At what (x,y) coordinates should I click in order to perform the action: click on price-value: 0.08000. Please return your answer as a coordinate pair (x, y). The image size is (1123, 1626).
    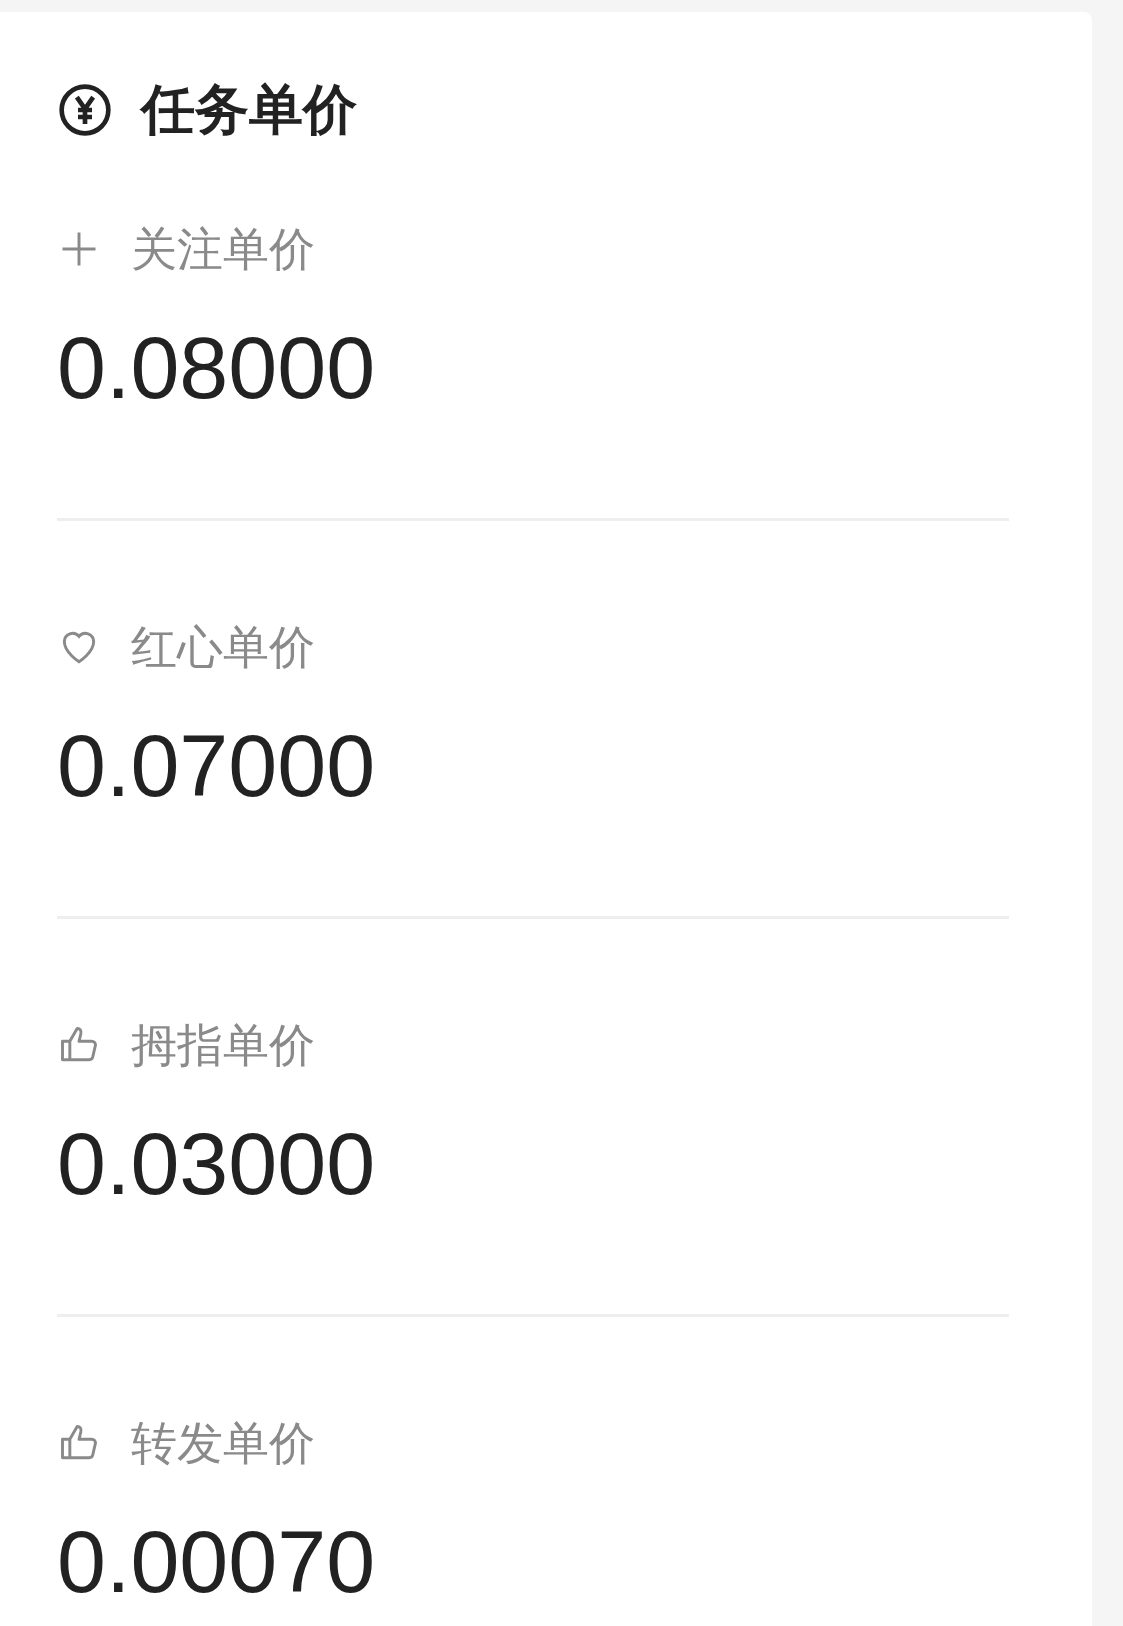
    Looking at the image, I should click on (217, 368).